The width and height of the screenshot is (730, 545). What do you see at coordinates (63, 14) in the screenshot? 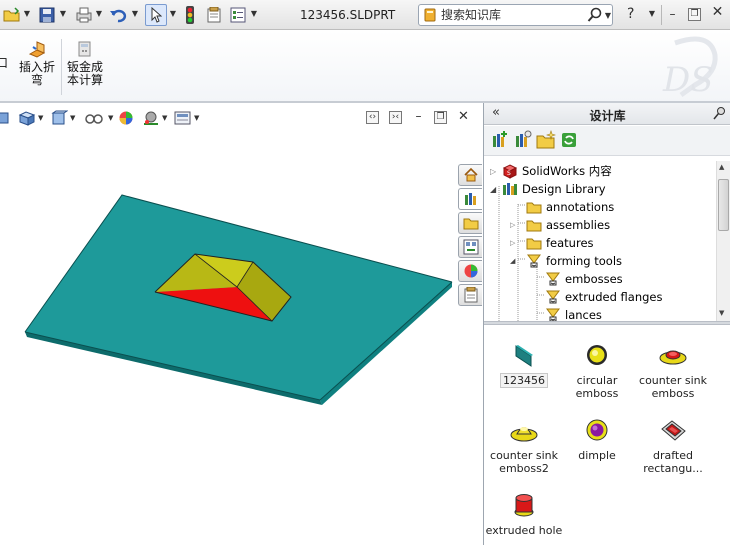
I see `save-dropdown-icon: ▼` at bounding box center [63, 14].